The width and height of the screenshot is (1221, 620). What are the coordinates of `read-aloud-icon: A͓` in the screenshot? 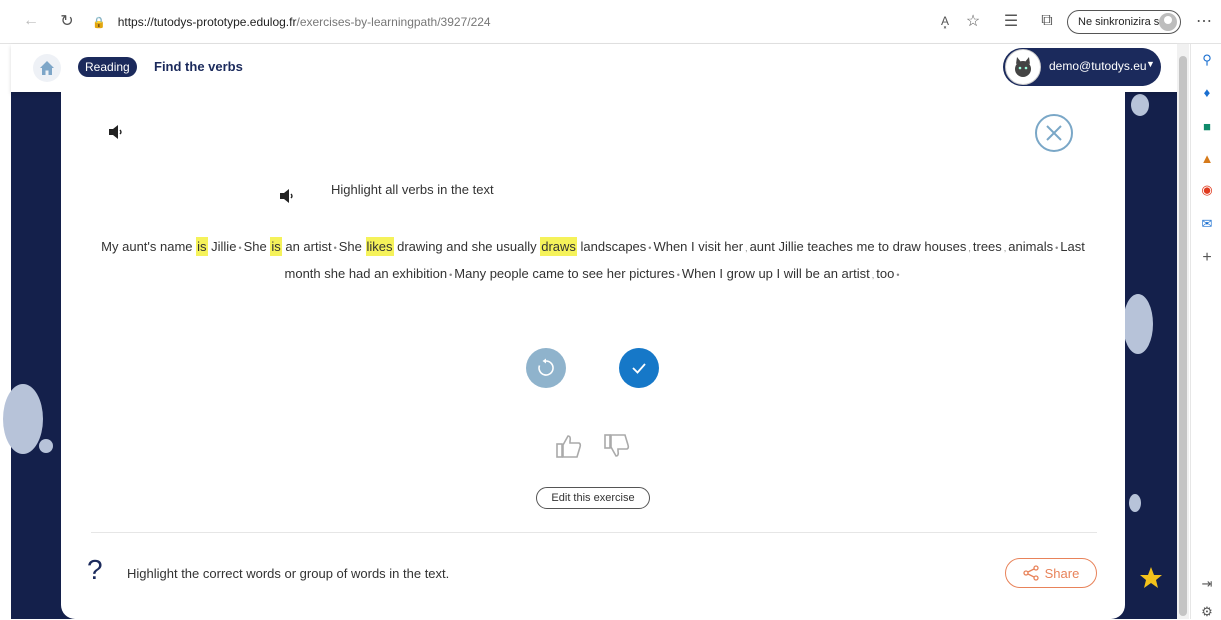 It's located at (945, 21).